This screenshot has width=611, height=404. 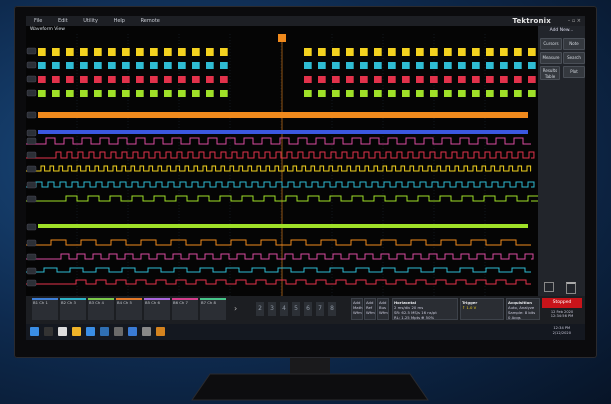 What do you see at coordinates (550, 73) in the screenshot?
I see `results-table-button: Results Table` at bounding box center [550, 73].